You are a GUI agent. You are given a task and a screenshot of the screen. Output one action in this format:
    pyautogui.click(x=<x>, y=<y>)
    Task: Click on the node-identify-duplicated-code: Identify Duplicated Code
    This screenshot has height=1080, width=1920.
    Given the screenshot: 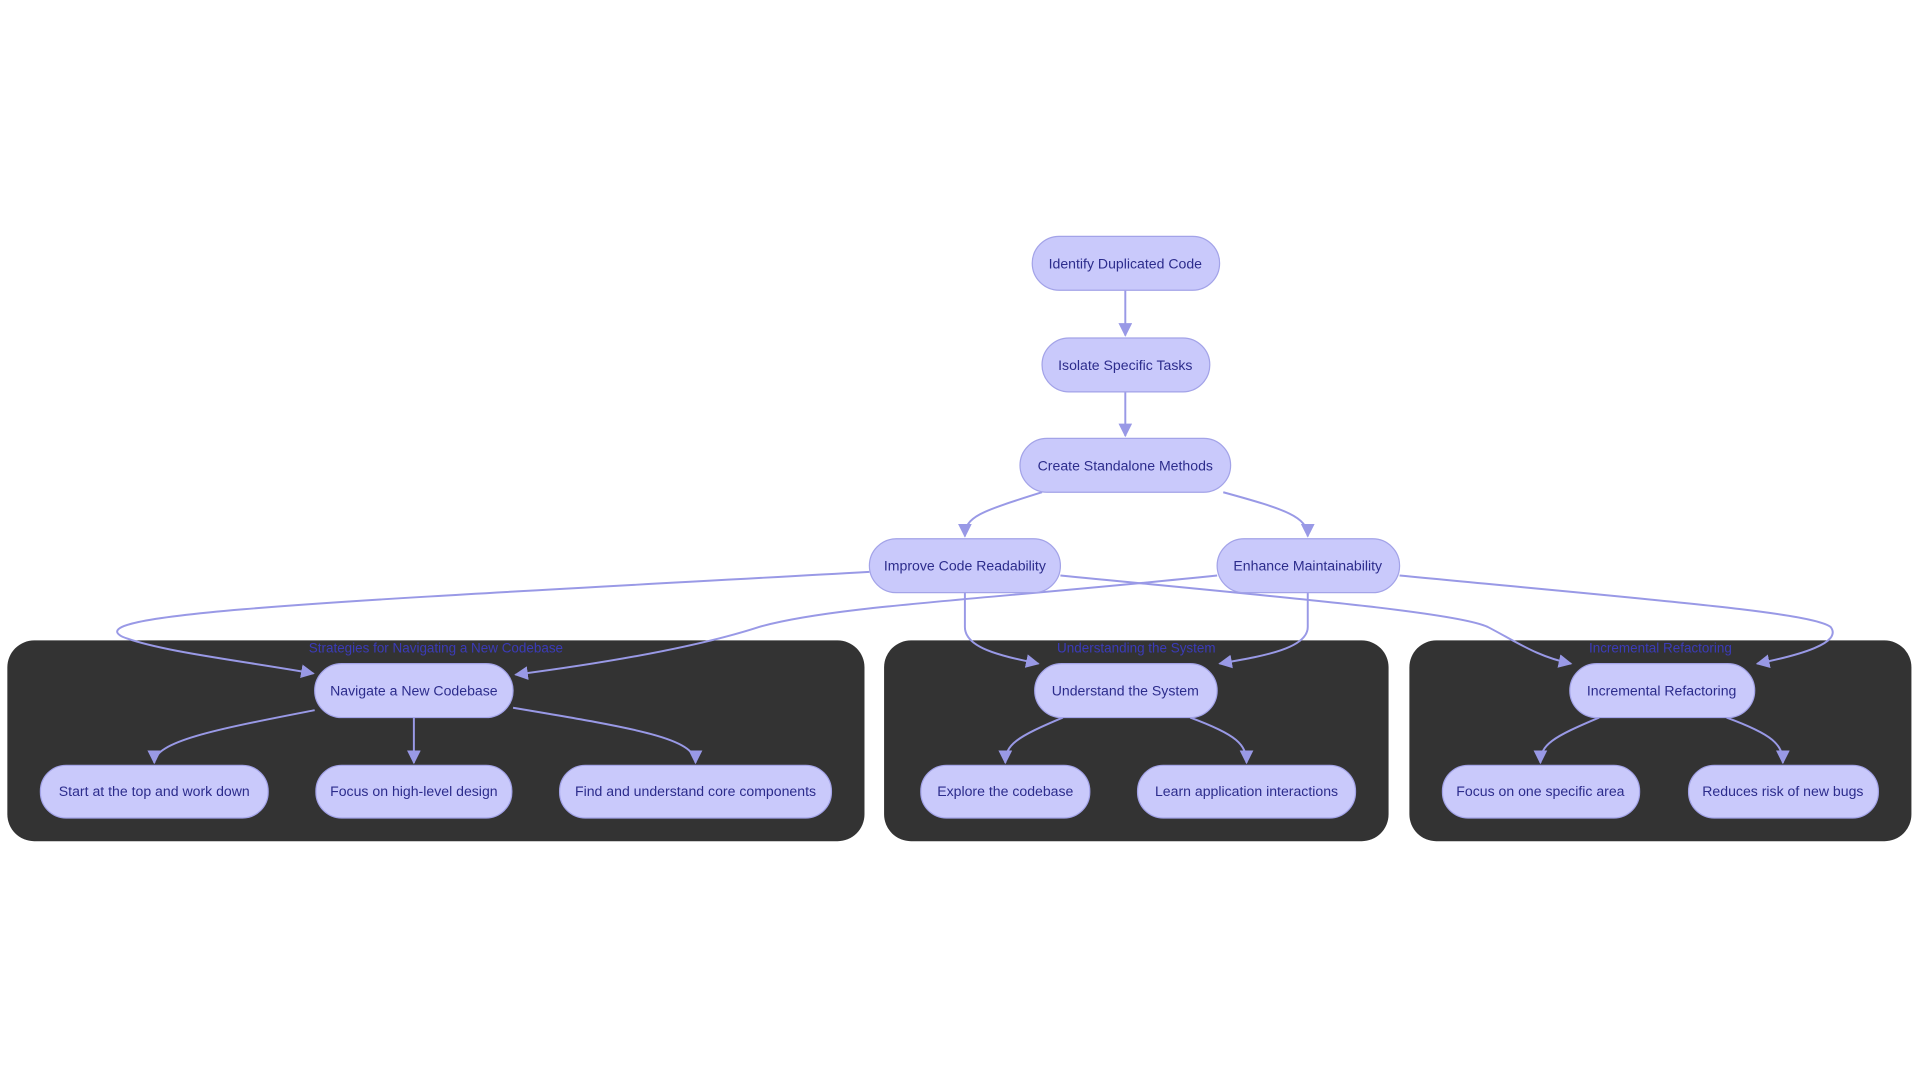 What is the action you would take?
    pyautogui.click(x=1126, y=263)
    